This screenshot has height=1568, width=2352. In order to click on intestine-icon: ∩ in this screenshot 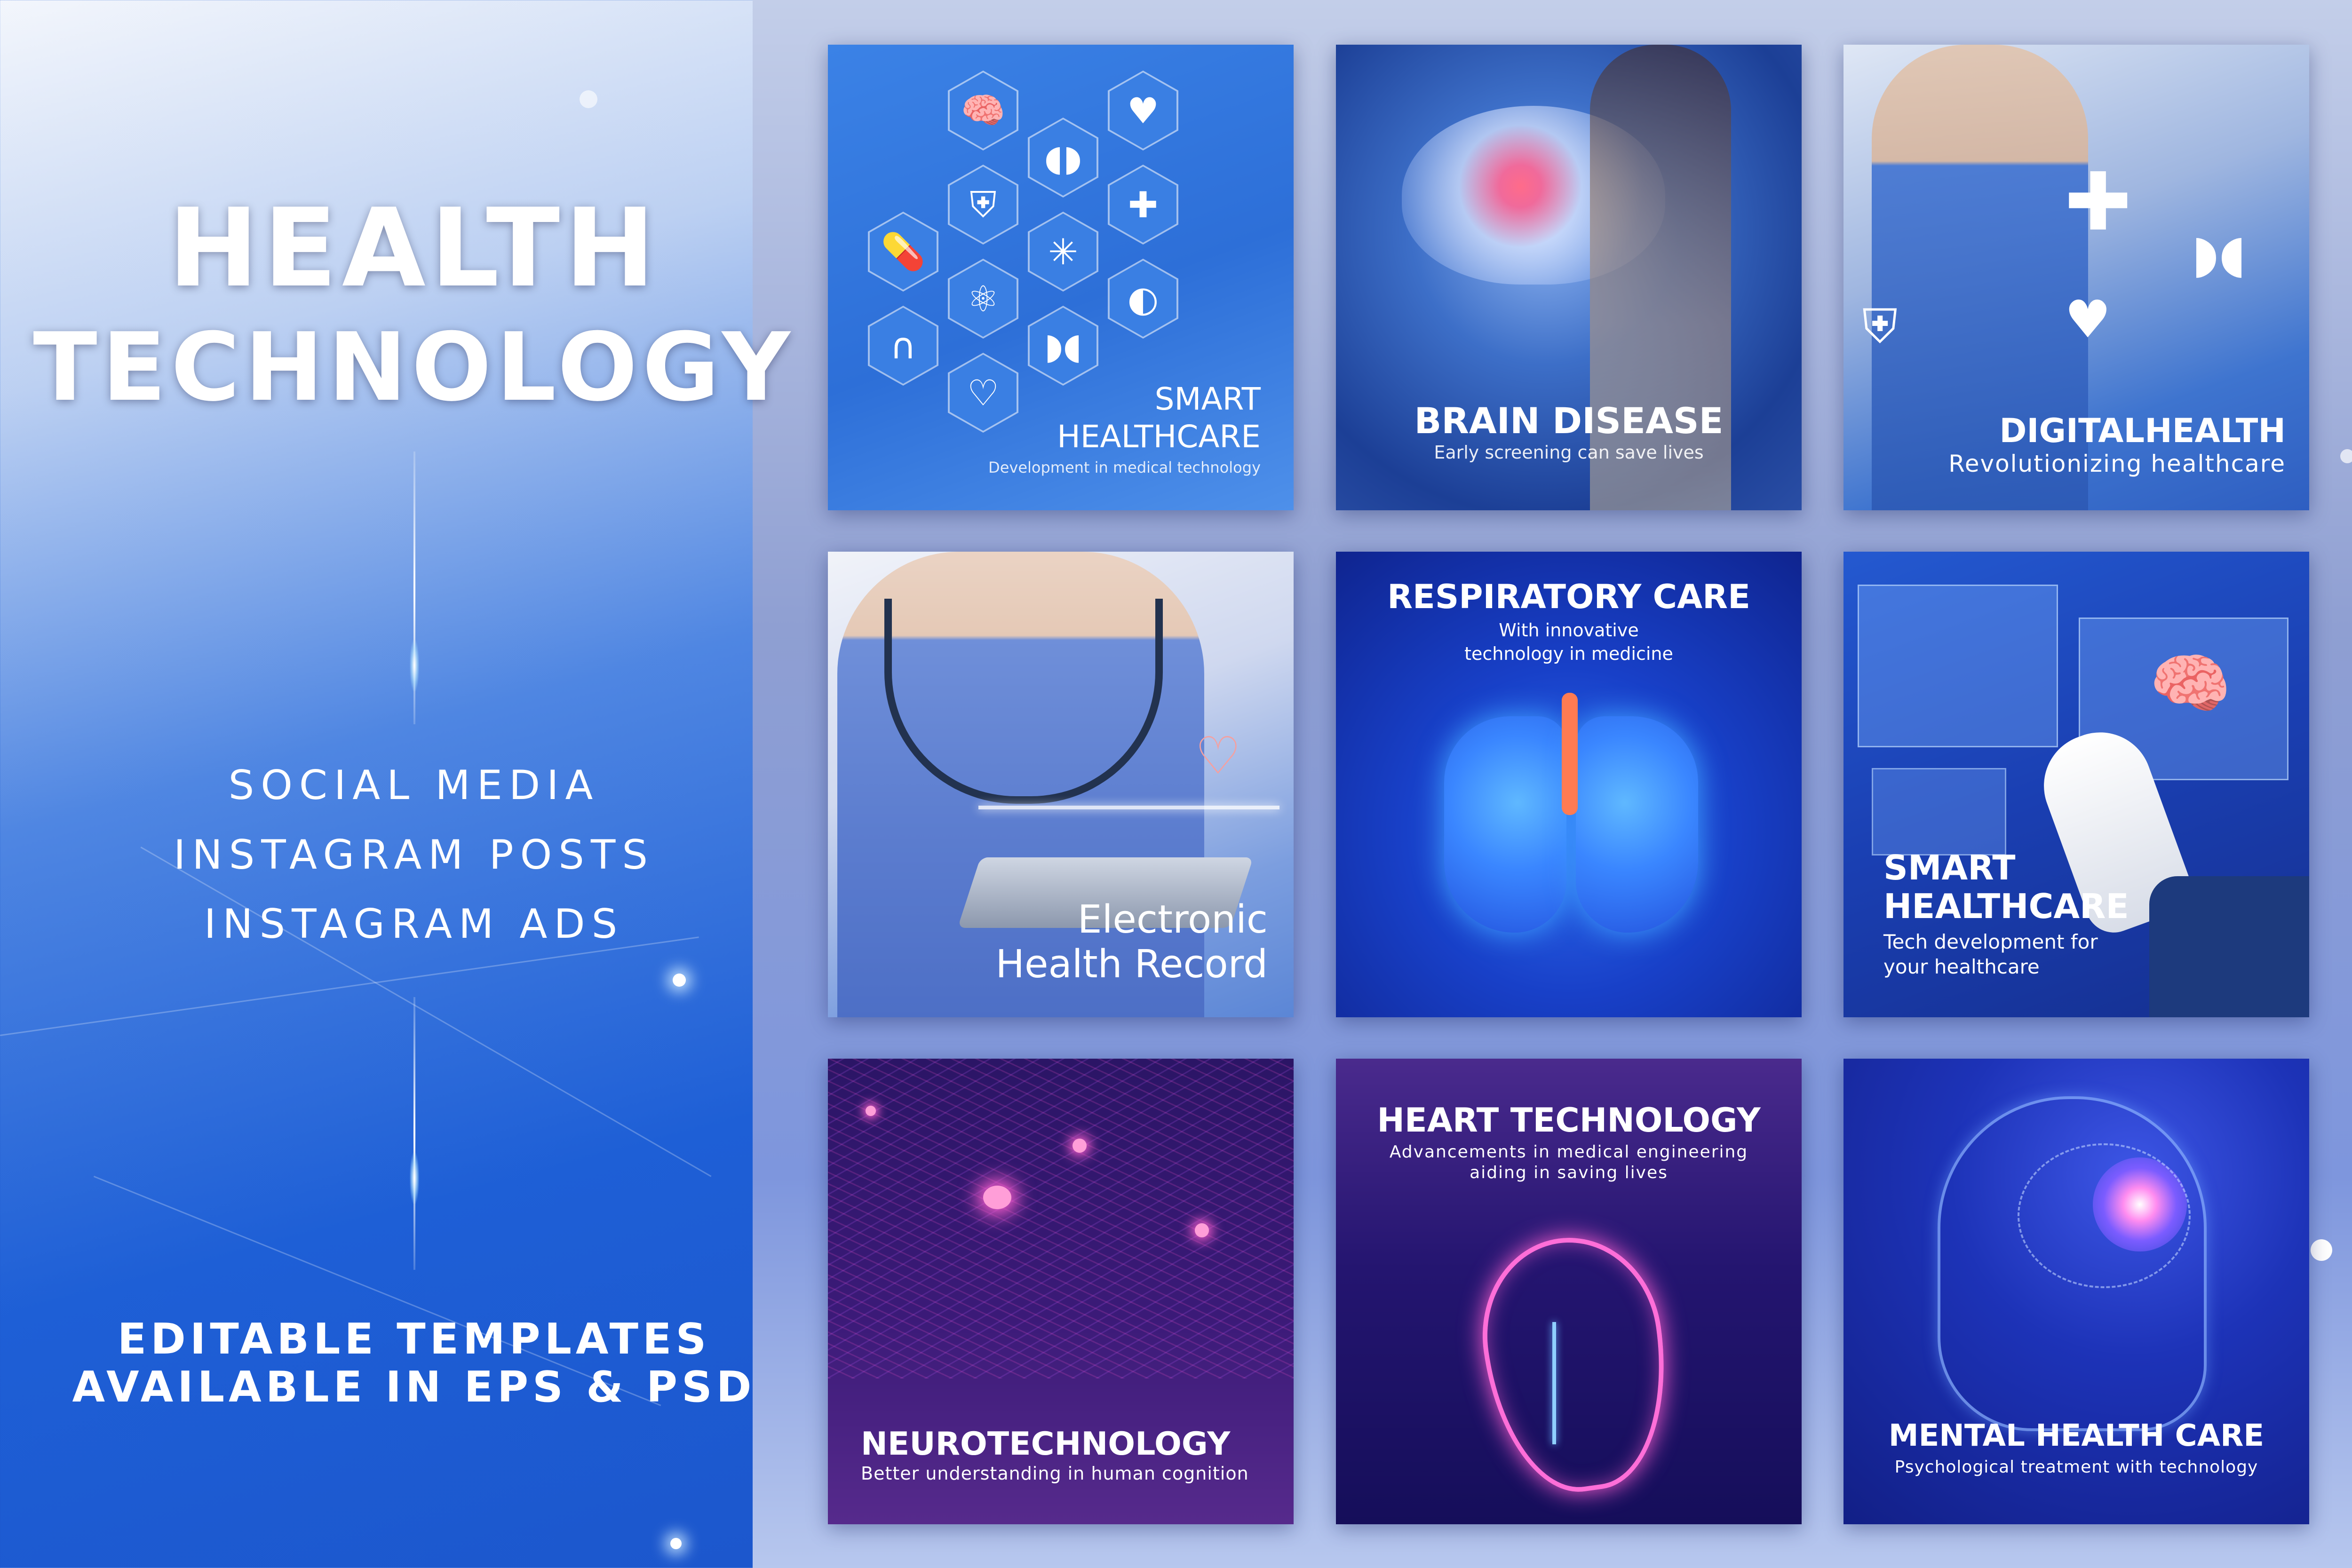, I will do `click(903, 346)`.